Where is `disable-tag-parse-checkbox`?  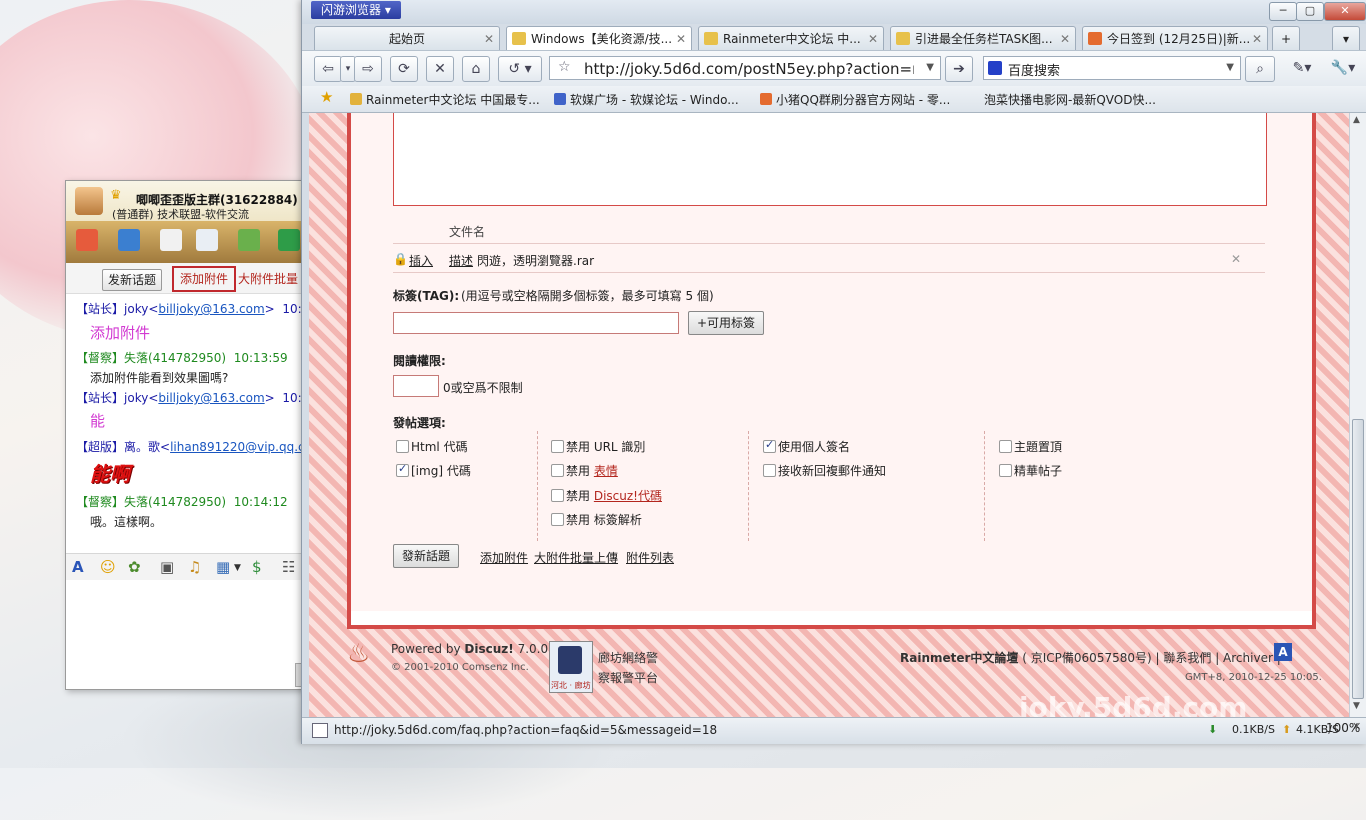
disable-tag-parse-checkbox is located at coordinates (557, 519).